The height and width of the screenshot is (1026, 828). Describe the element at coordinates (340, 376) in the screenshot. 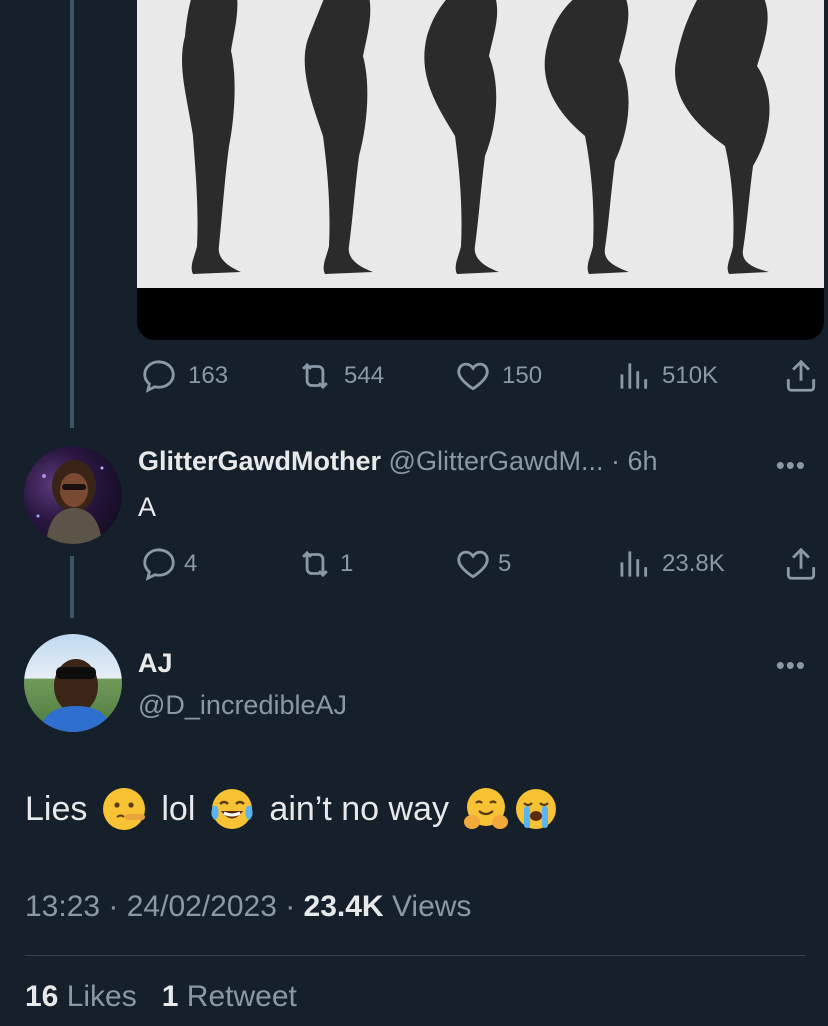

I see `retweet-button: 544` at that location.